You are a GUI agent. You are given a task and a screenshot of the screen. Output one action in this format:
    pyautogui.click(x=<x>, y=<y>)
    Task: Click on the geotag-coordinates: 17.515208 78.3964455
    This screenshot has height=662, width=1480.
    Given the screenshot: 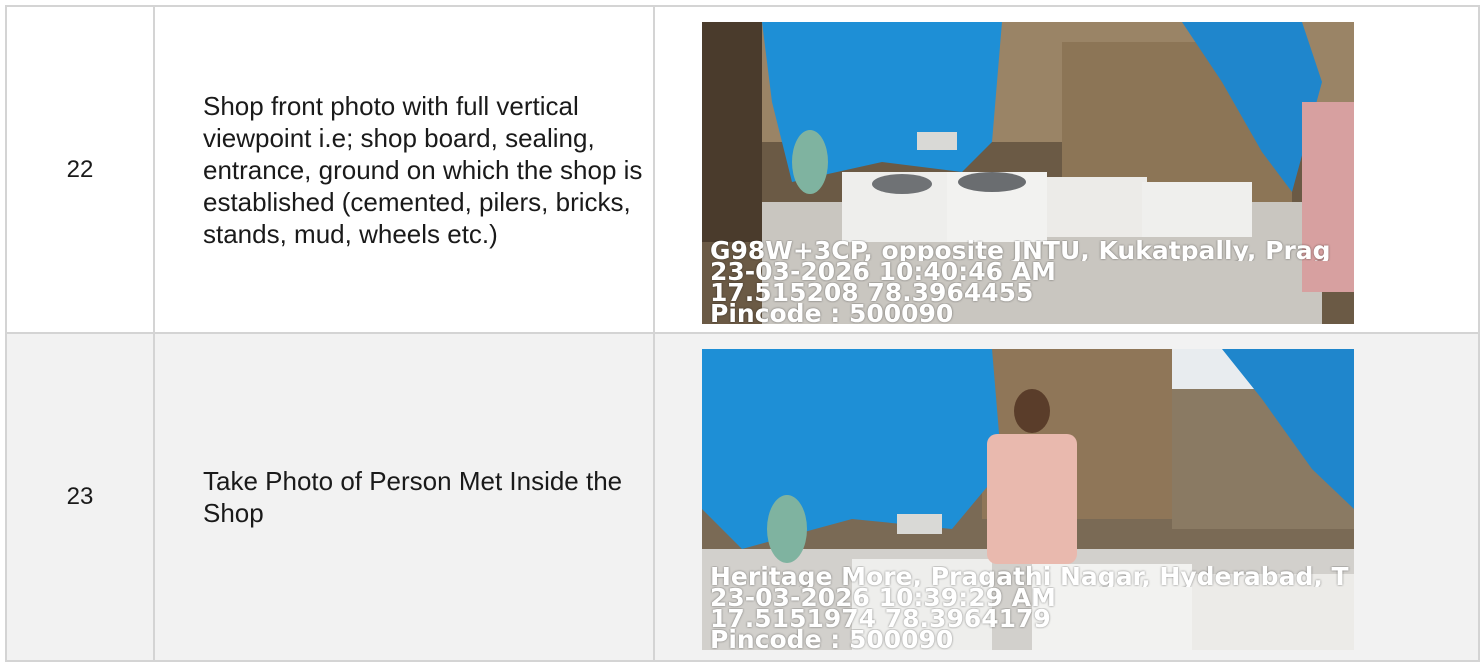 What is the action you would take?
    pyautogui.click(x=872, y=292)
    